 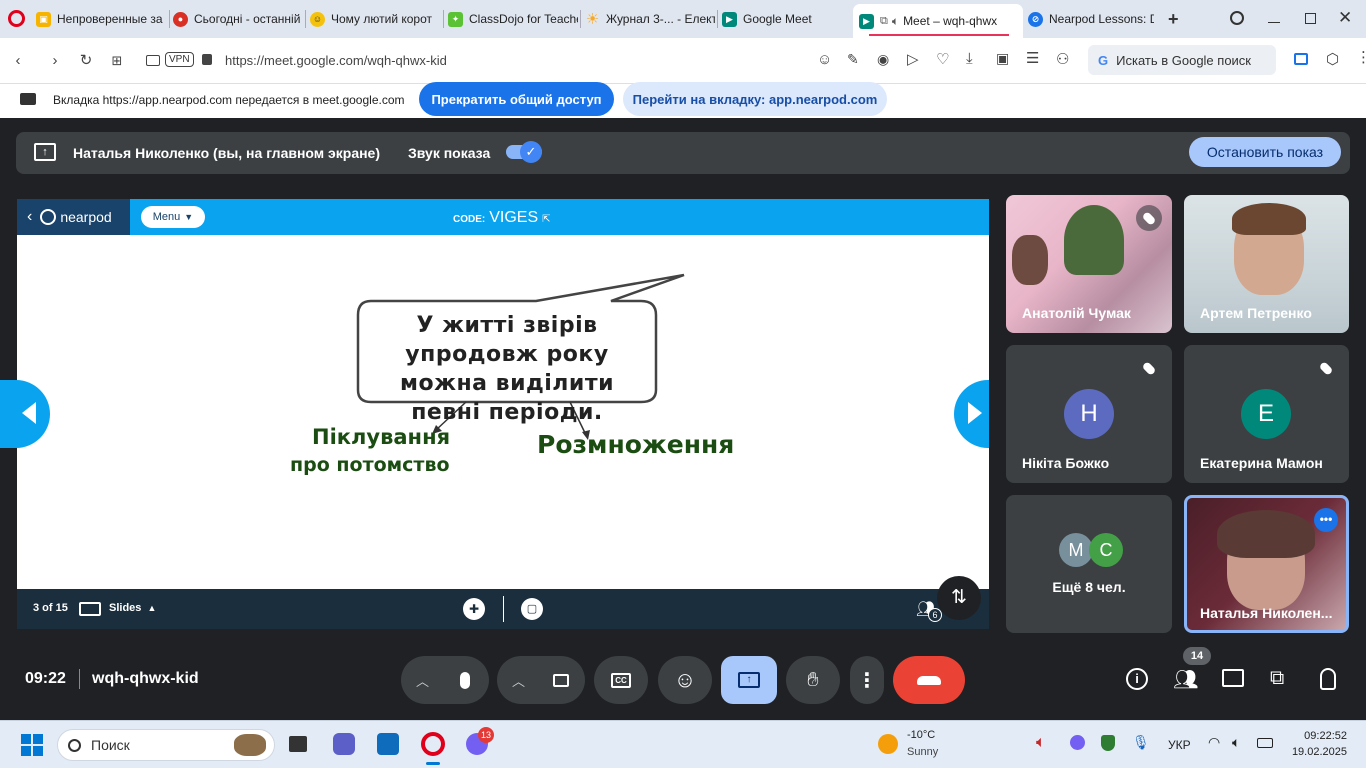 I want to click on hang-up-icon, so click(x=929, y=680).